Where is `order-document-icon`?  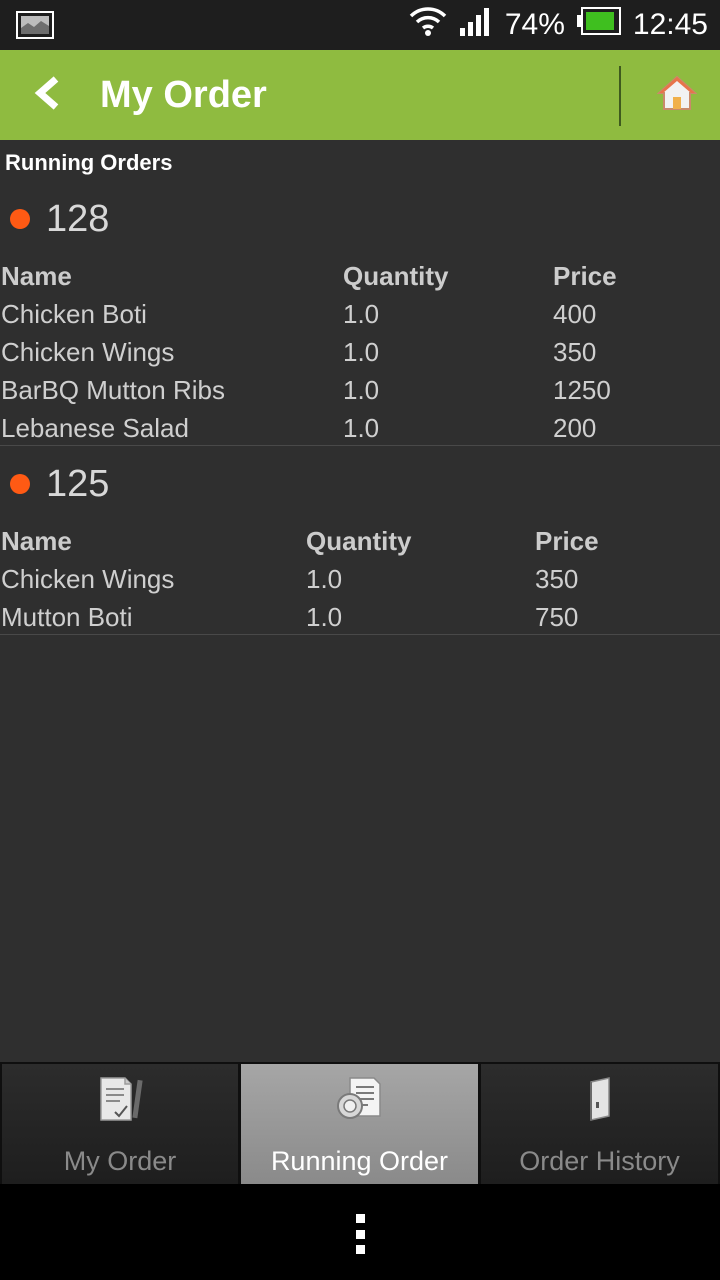 order-document-icon is located at coordinates (120, 1099).